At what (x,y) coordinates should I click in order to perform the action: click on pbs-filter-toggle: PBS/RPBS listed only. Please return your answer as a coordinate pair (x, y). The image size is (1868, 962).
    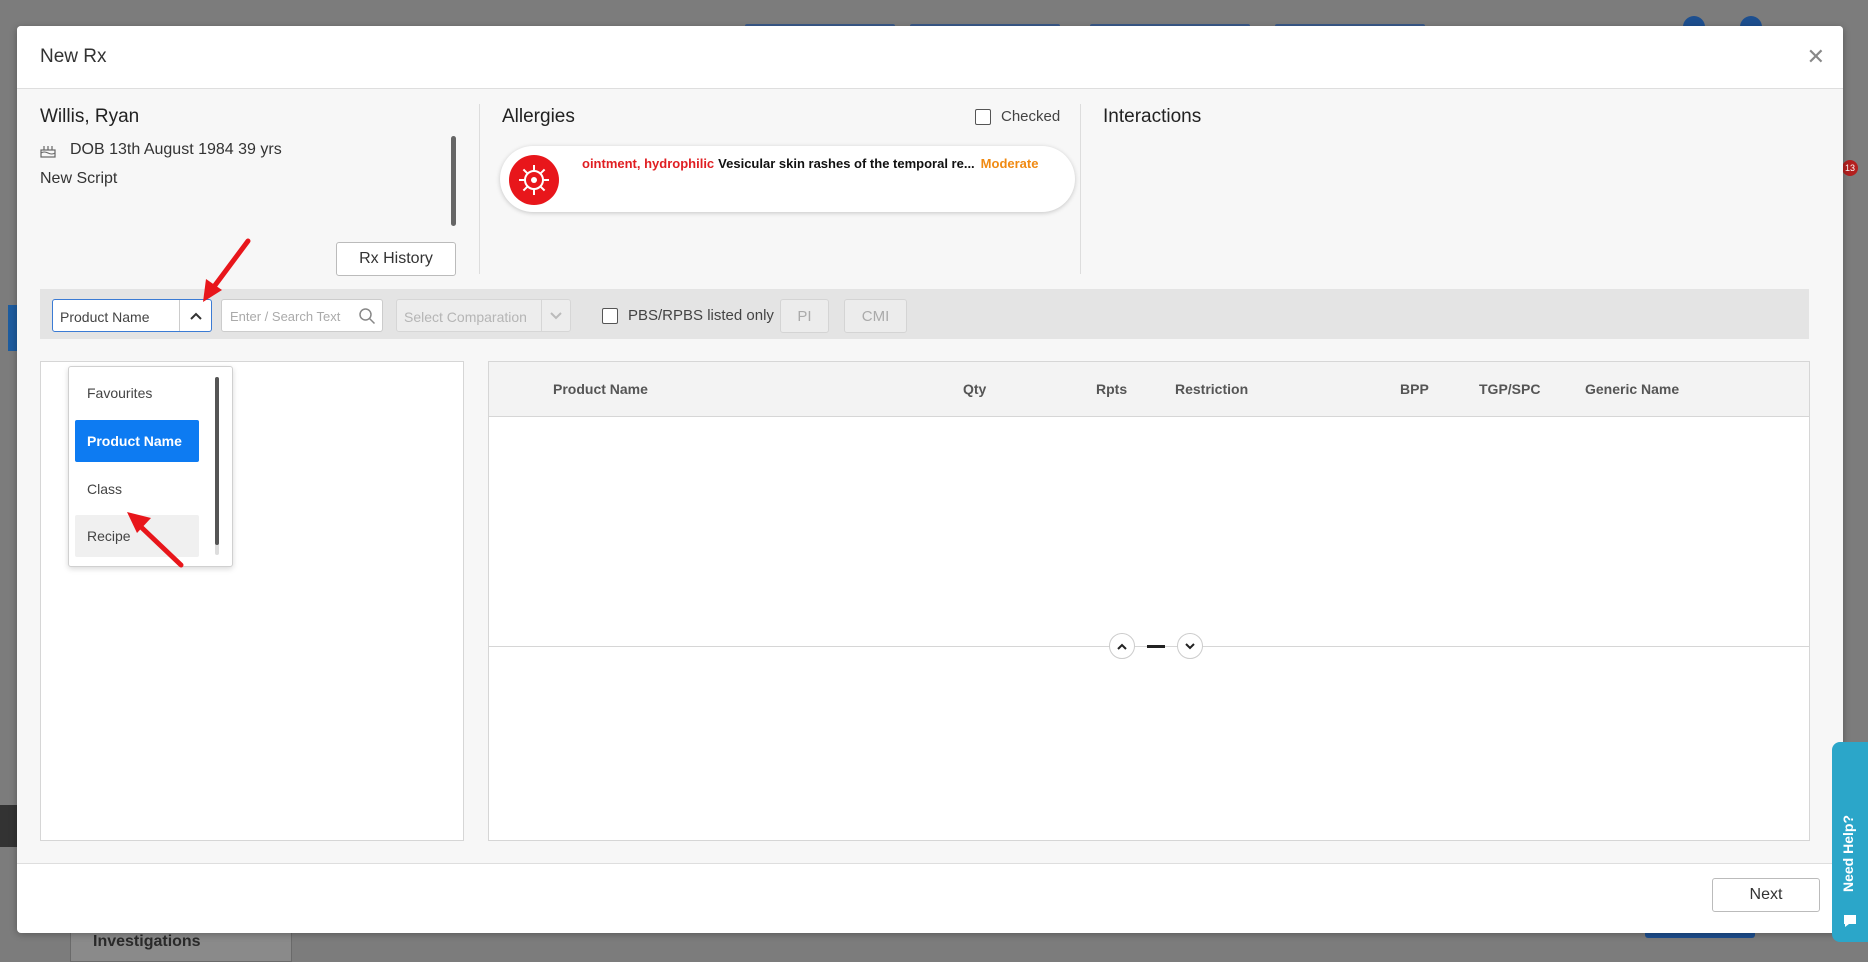
    Looking at the image, I should click on (688, 315).